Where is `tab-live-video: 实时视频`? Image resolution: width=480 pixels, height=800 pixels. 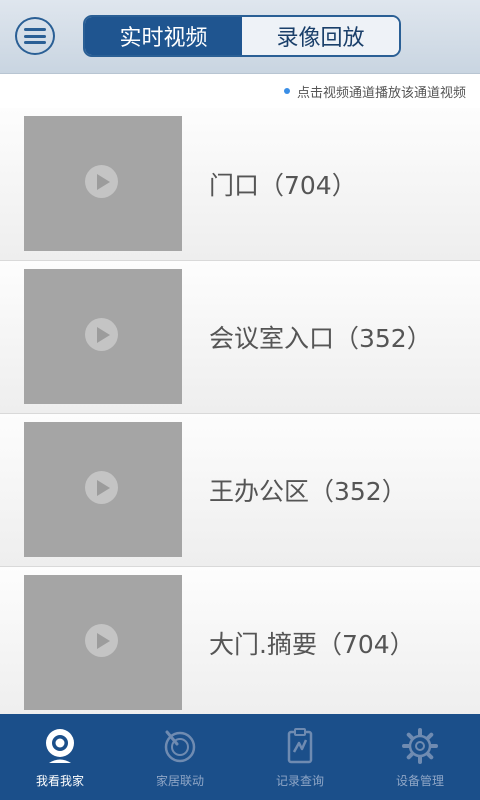
tab-live-video: 实时视频 is located at coordinates (163, 36).